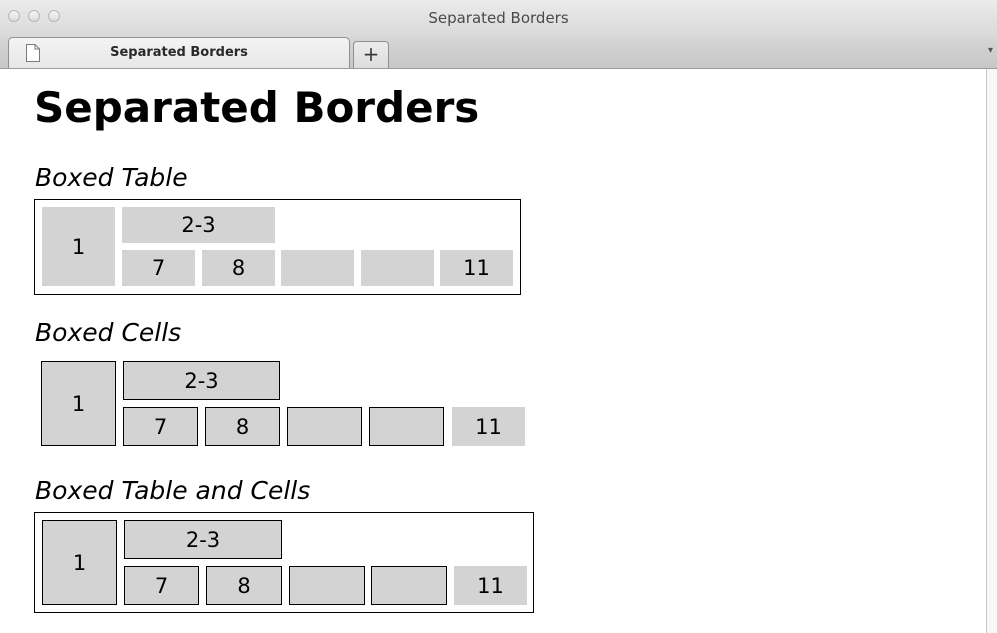  What do you see at coordinates (108, 332) in the screenshot?
I see `section-title-boxed-cells: Boxed Cells` at bounding box center [108, 332].